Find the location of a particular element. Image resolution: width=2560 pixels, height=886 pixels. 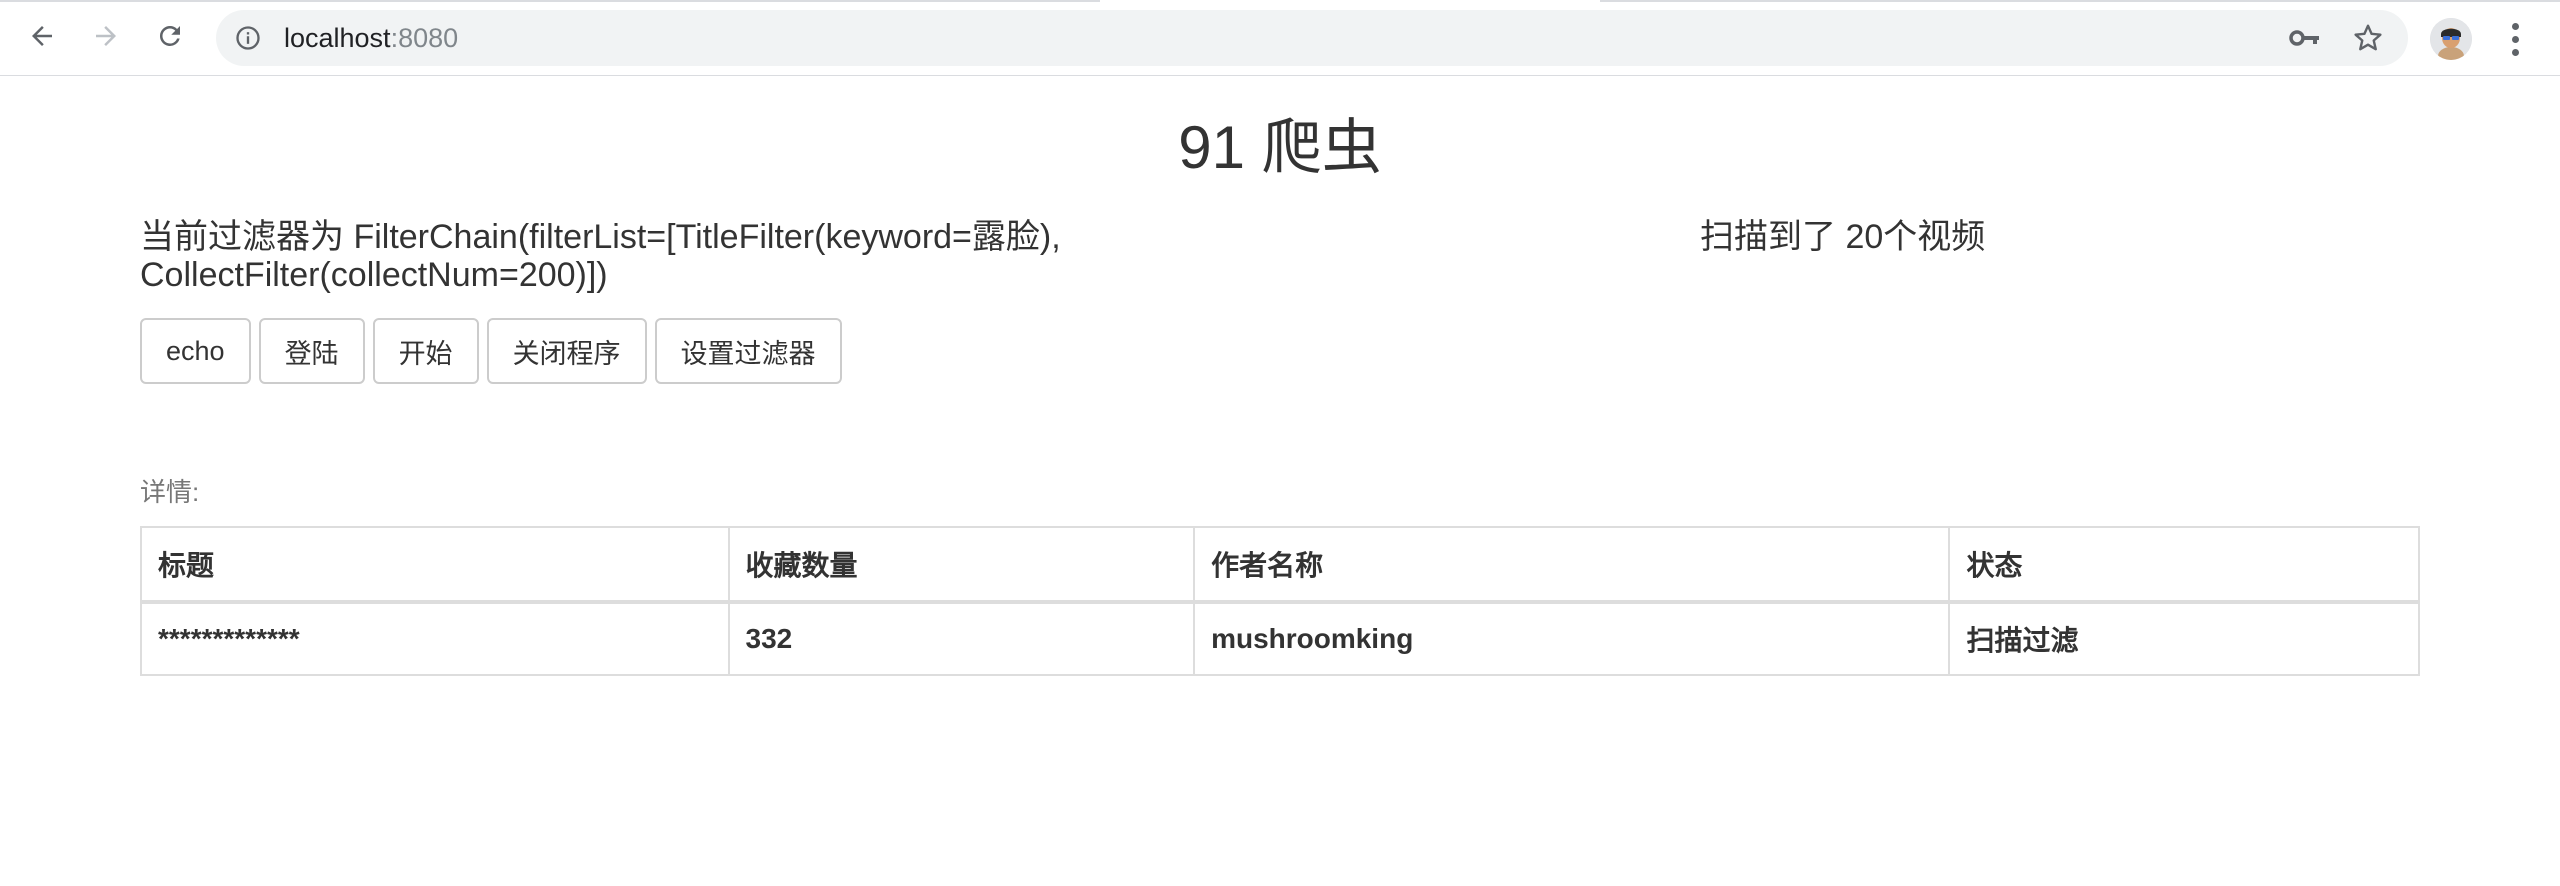

reload-icon is located at coordinates (169, 35).